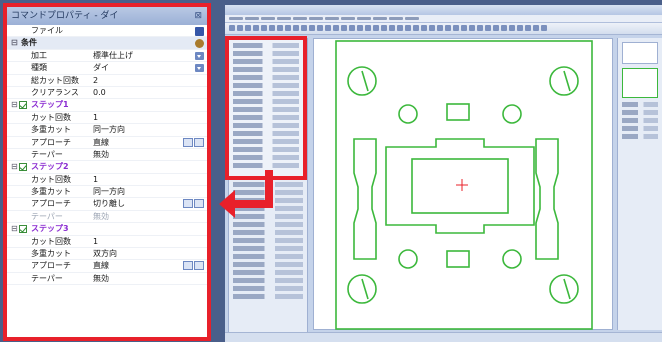 Image resolution: width=662 pixels, height=342 pixels. I want to click on property-label: ステップ2, so click(50, 167).